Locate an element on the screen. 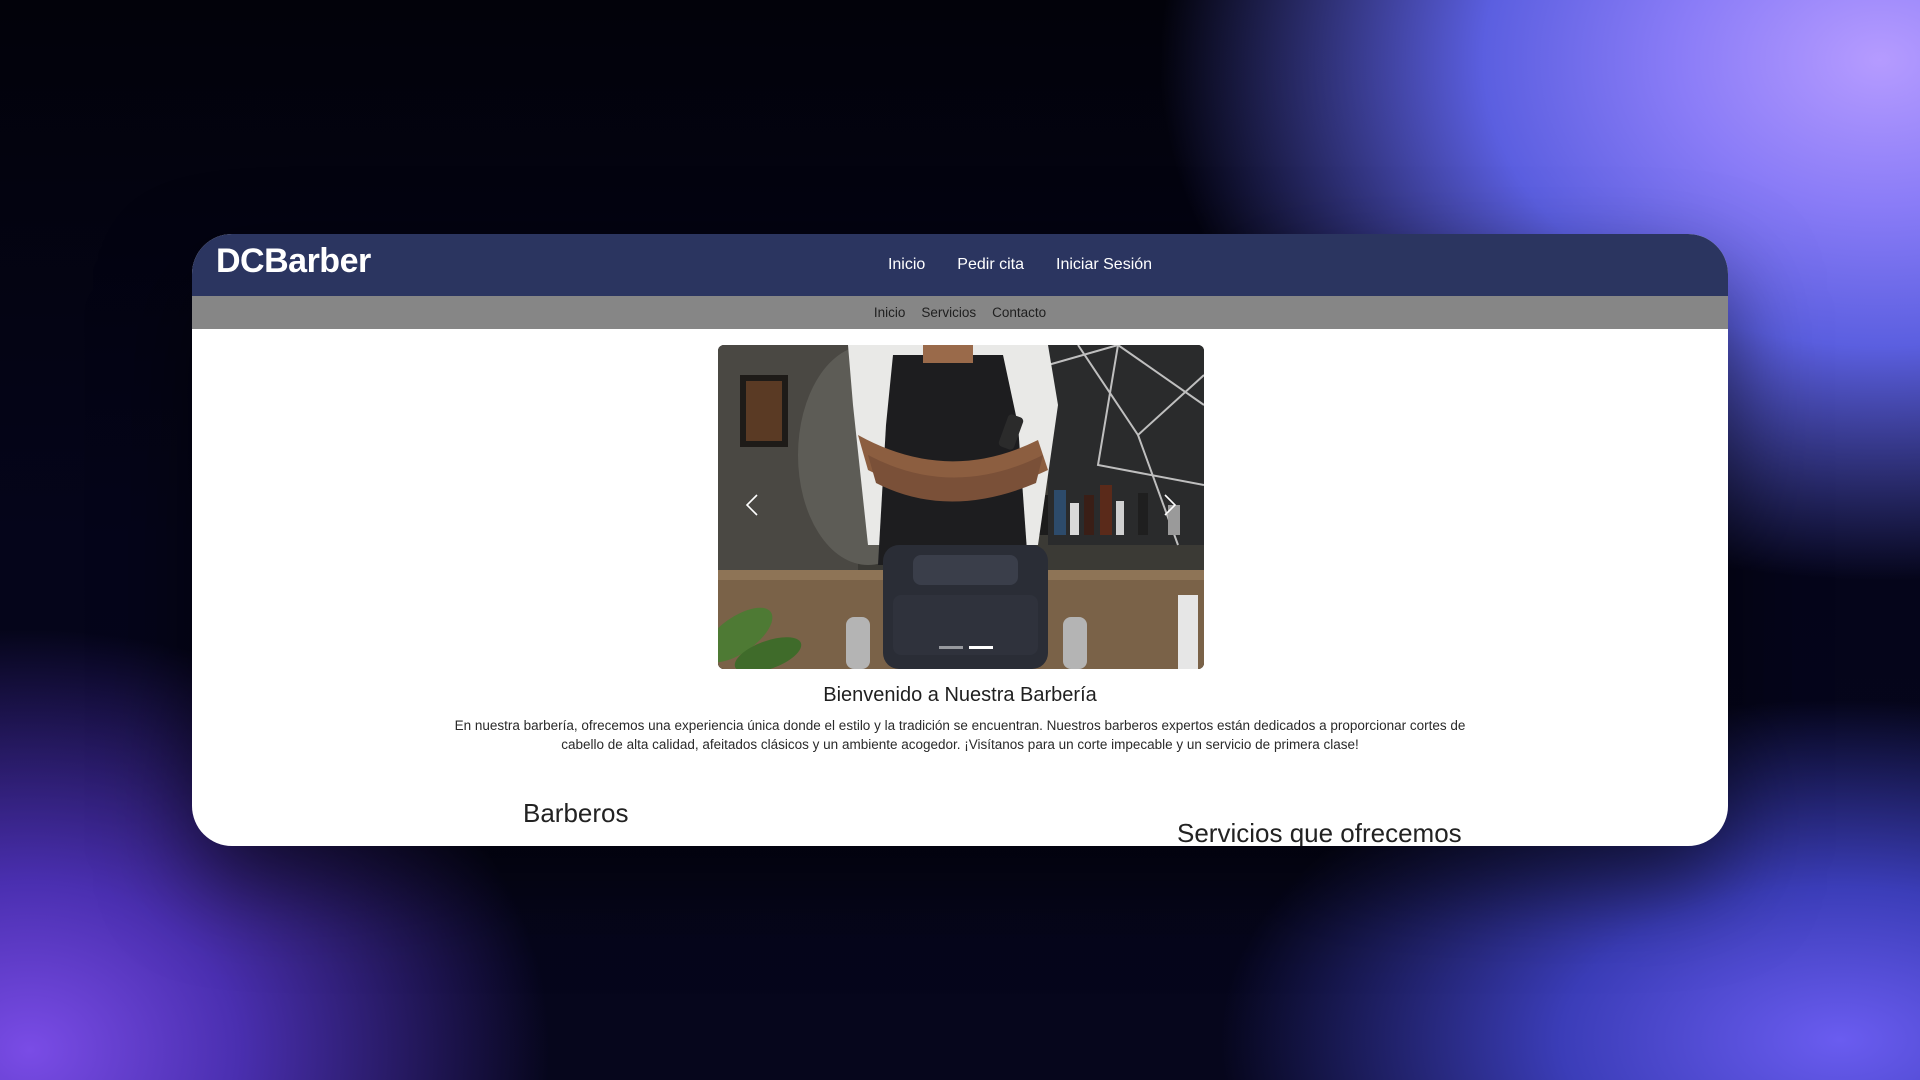  subnav-inicio: Inicio is located at coordinates (890, 312).